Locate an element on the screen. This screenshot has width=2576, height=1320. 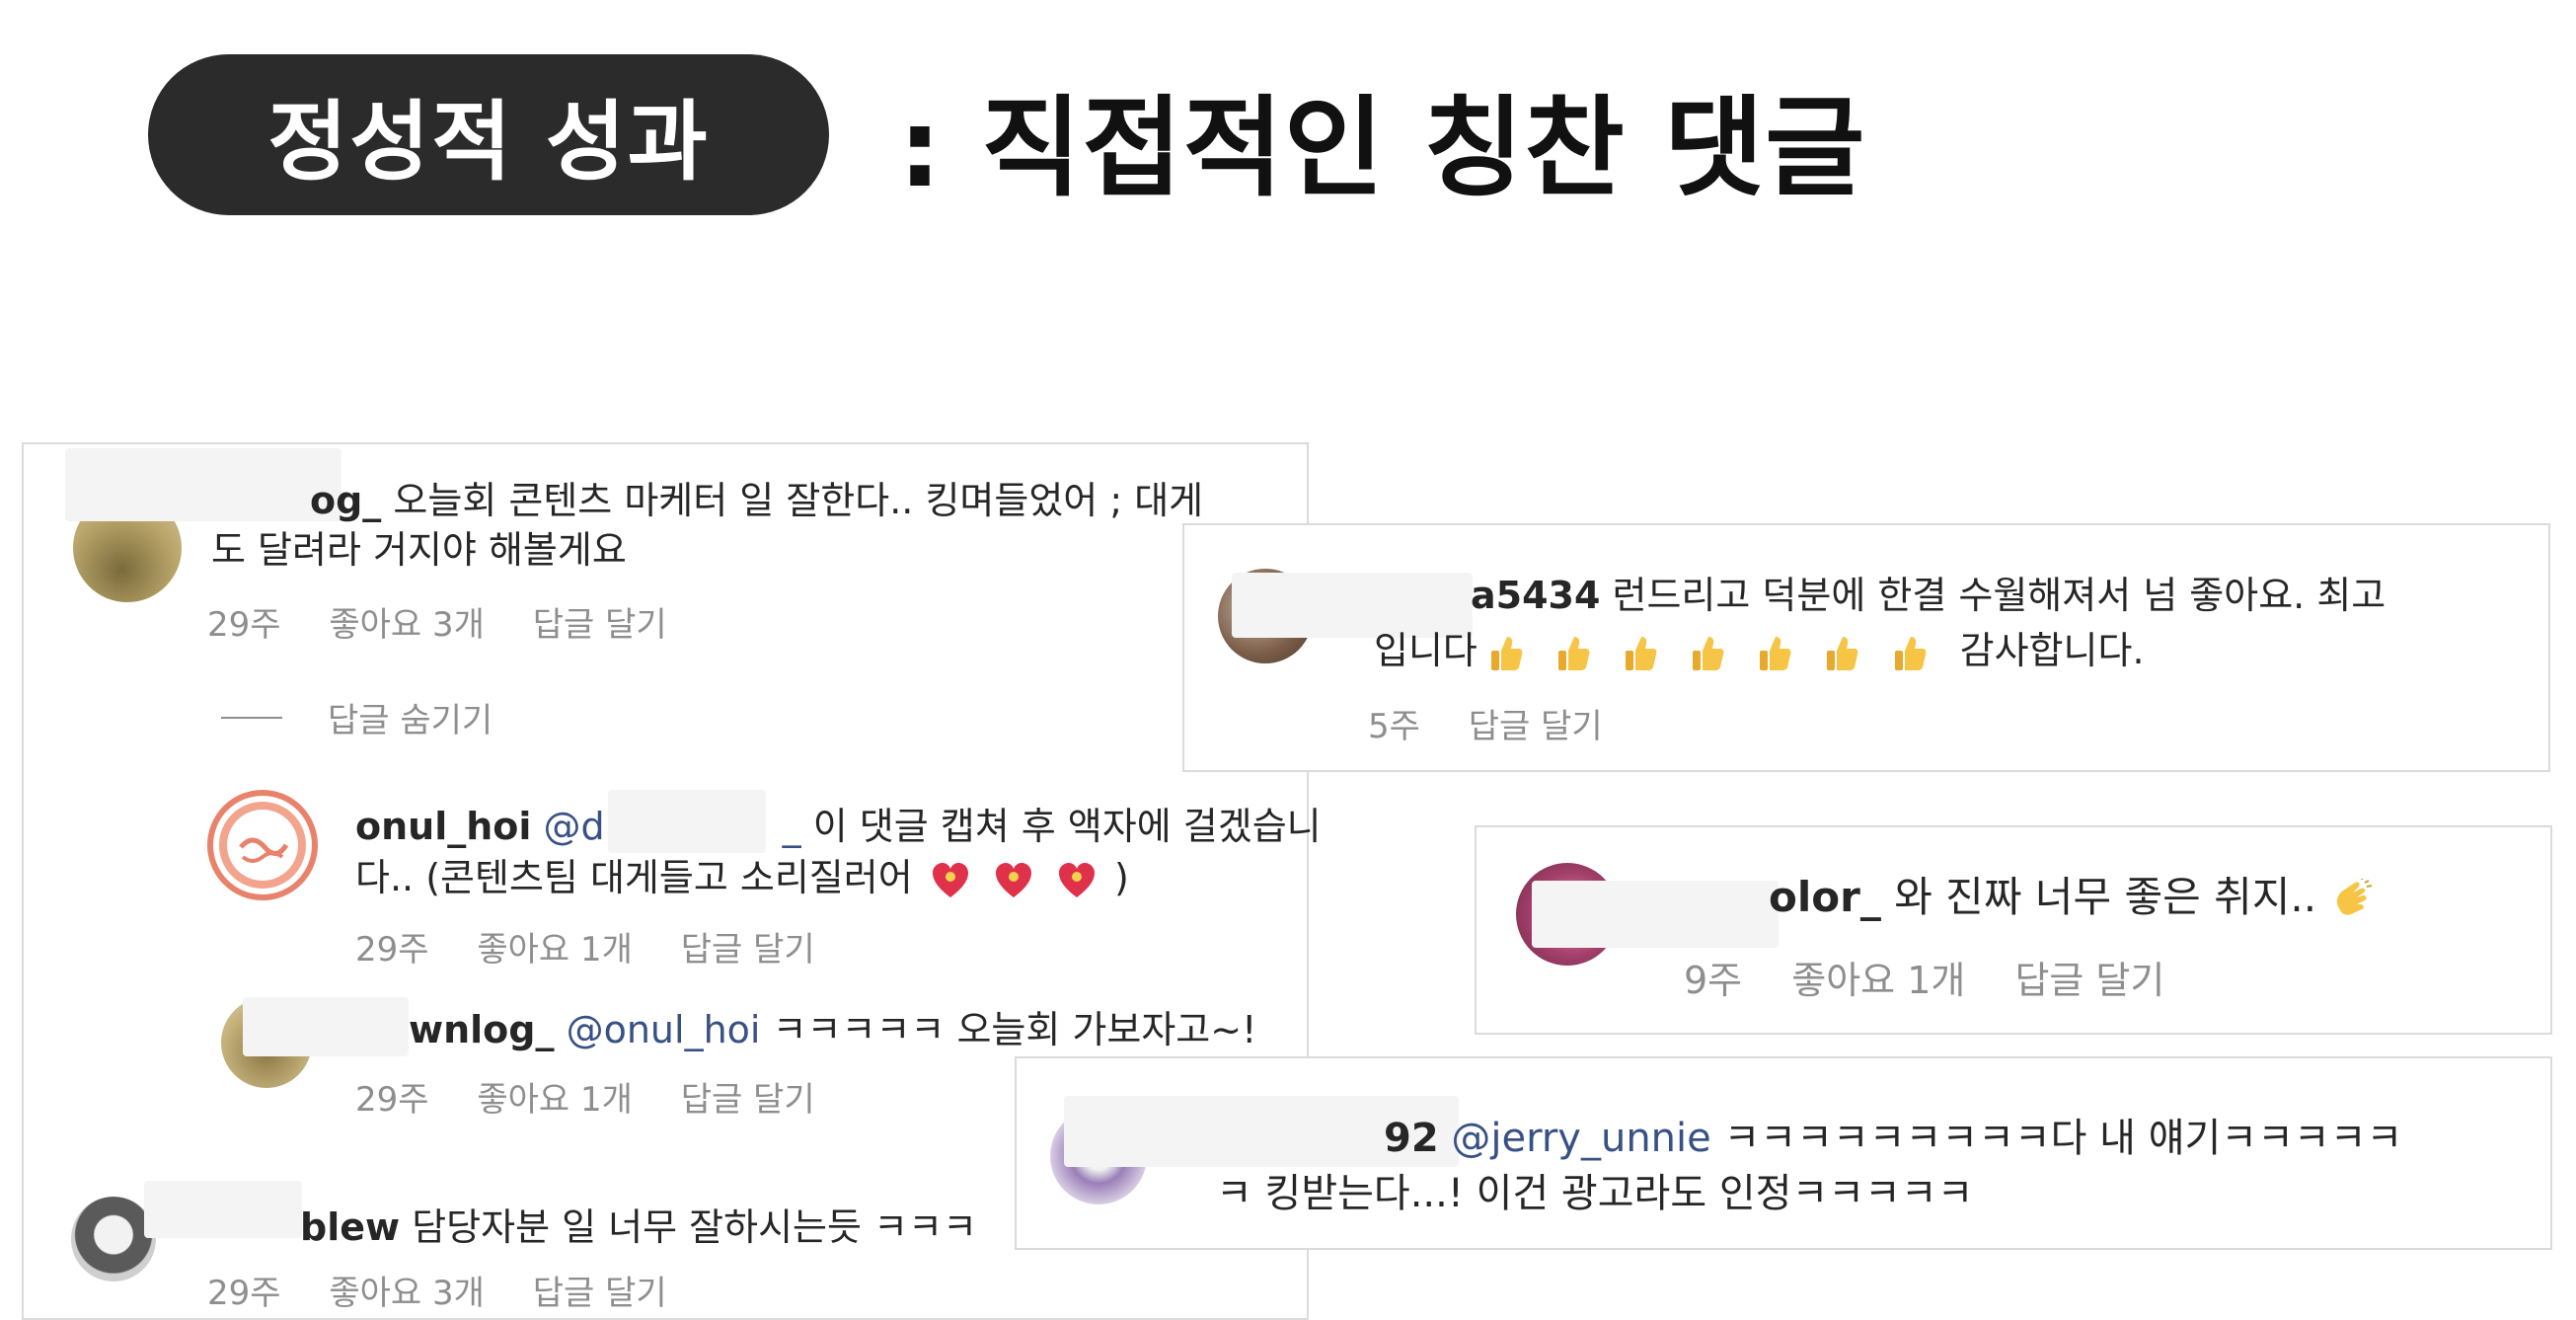
comment-line: 와 진짜 너무 좋은 취지.. is located at coordinates (2105, 897).